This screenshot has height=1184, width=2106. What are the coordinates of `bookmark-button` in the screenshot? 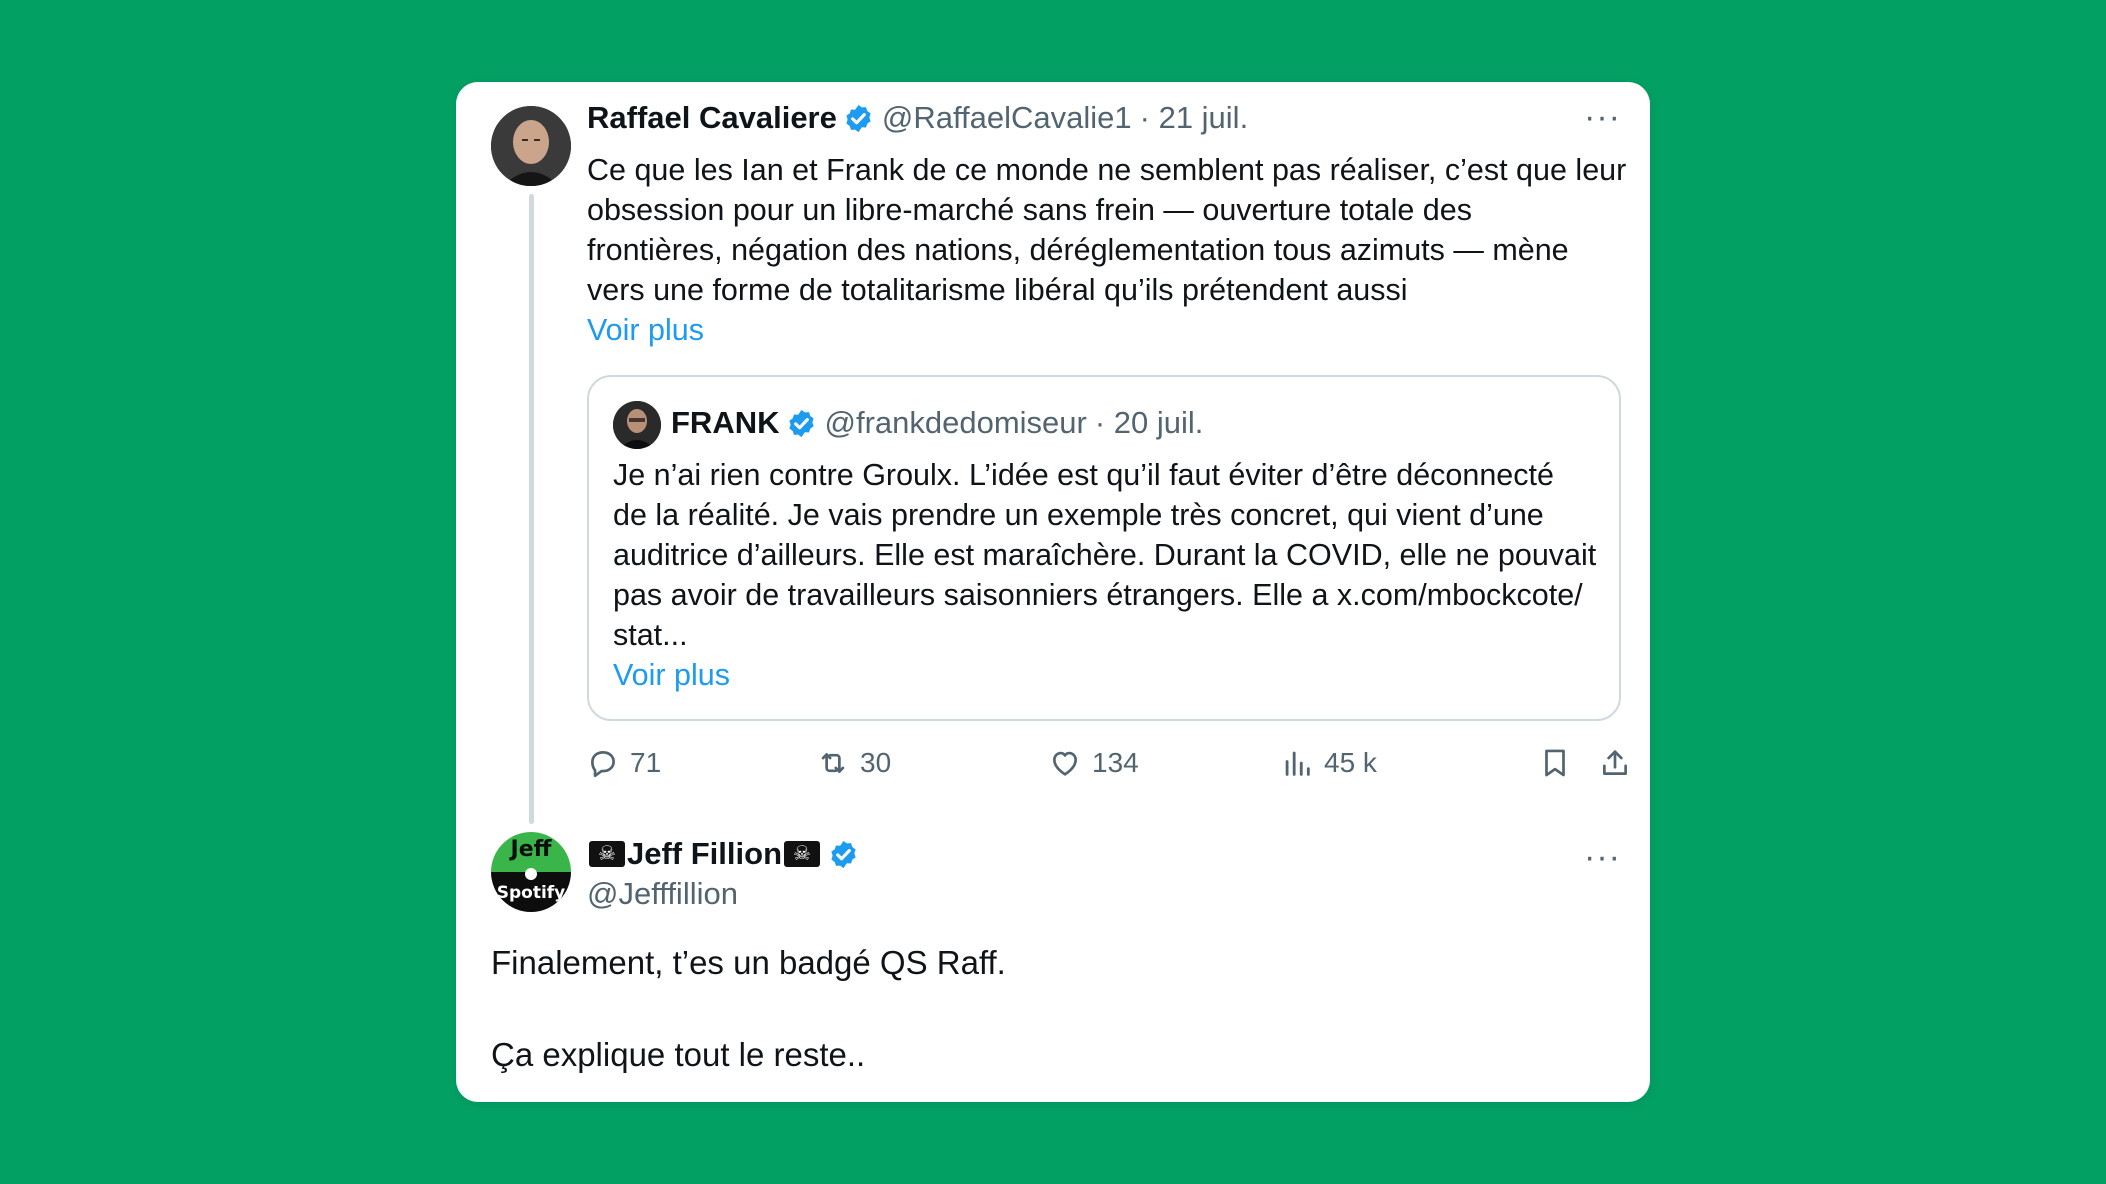 It's located at (1555, 763).